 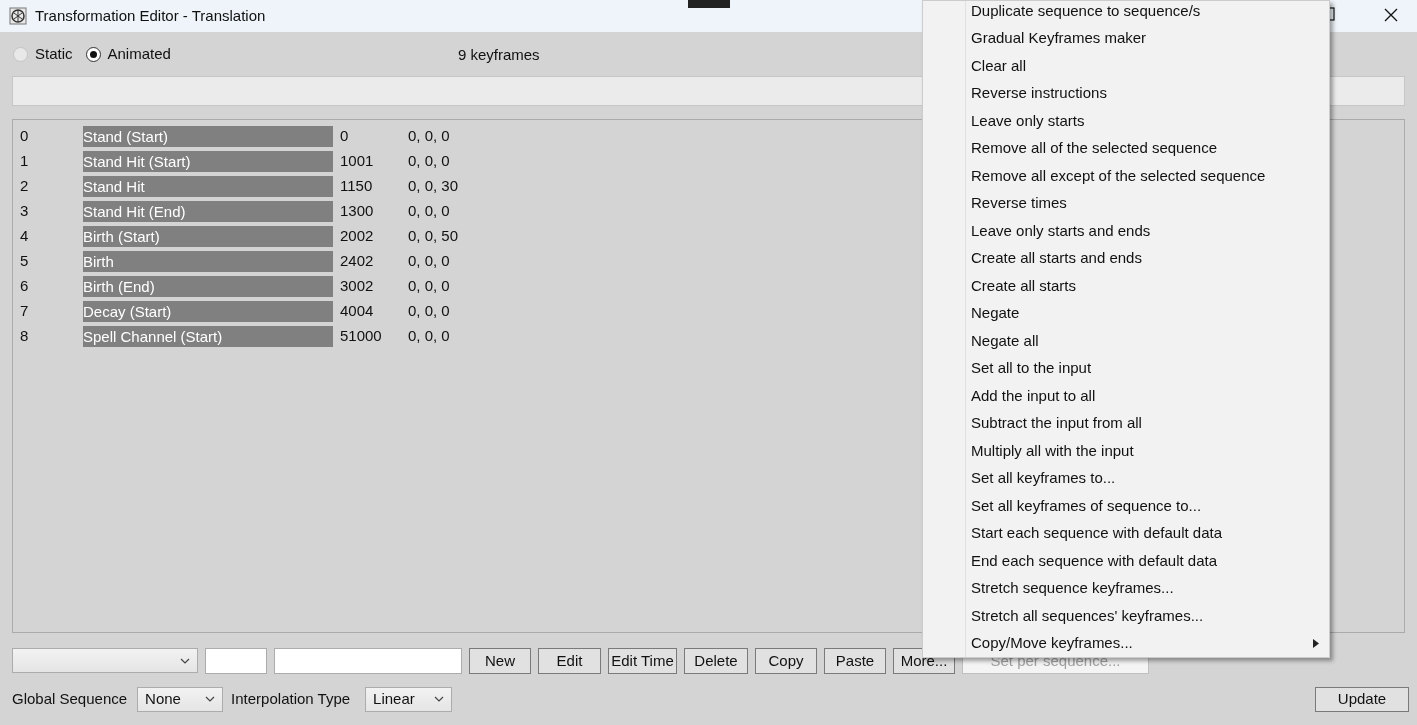 What do you see at coordinates (344, 136) in the screenshot?
I see `time-cell-text: 0` at bounding box center [344, 136].